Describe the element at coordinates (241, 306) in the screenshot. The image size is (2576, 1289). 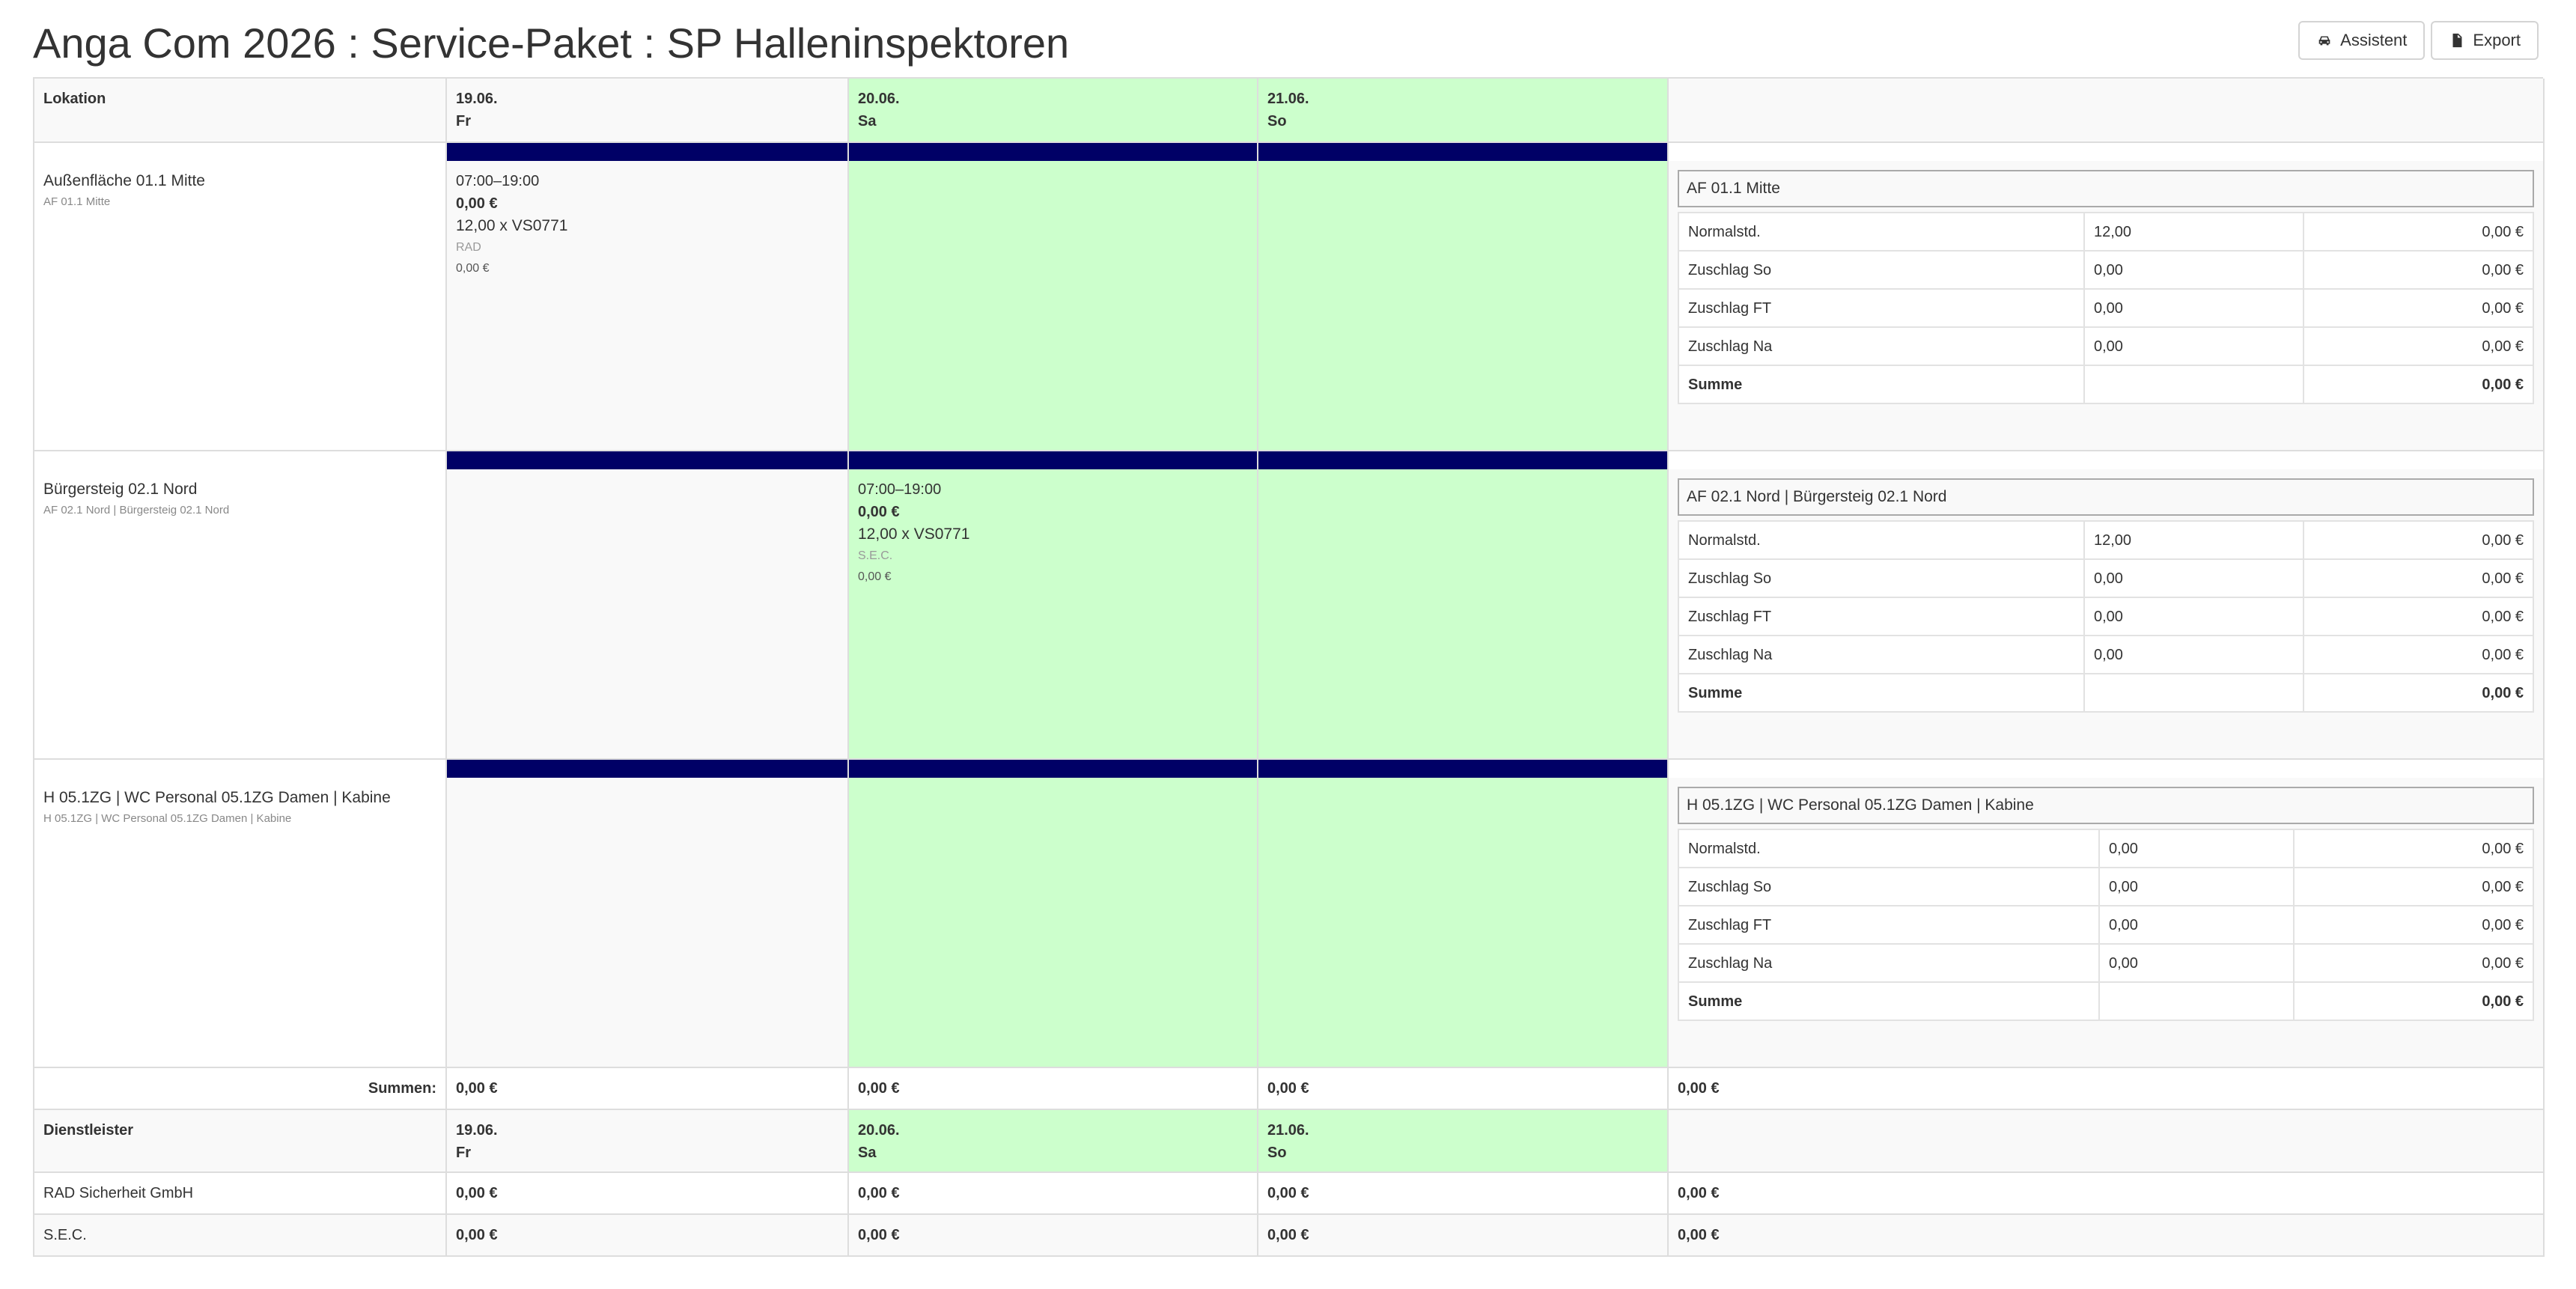
I see `location-cell: Außenfläche 01.1 Mitte AF 01.1 Mitte` at that location.